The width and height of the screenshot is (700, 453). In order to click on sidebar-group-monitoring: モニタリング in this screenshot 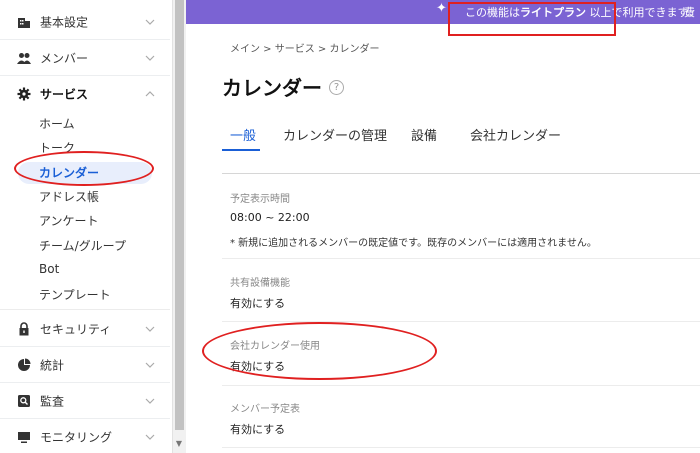, I will do `click(85, 436)`.